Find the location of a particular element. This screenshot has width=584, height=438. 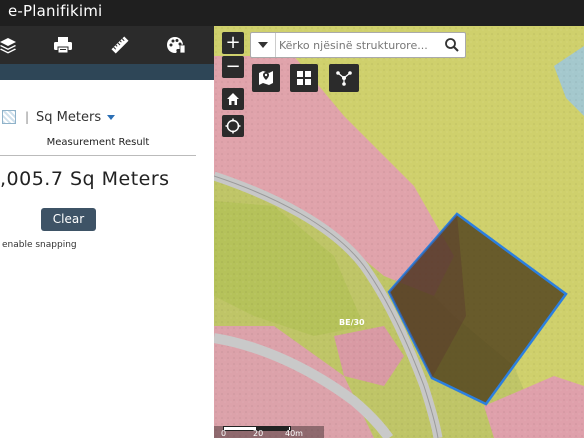

panel-header-strip is located at coordinates (107, 72).